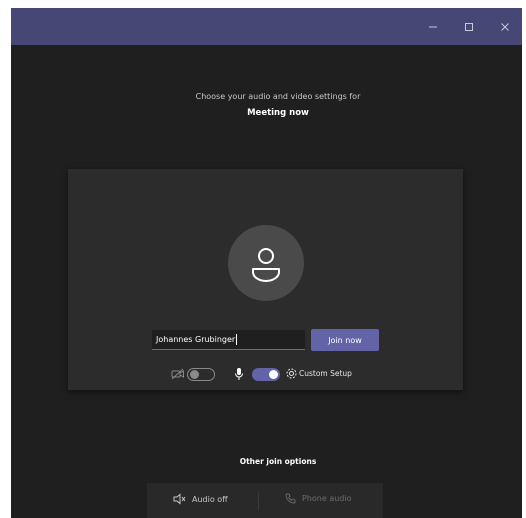 The height and width of the screenshot is (518, 526). I want to click on minimize-button, so click(433, 26).